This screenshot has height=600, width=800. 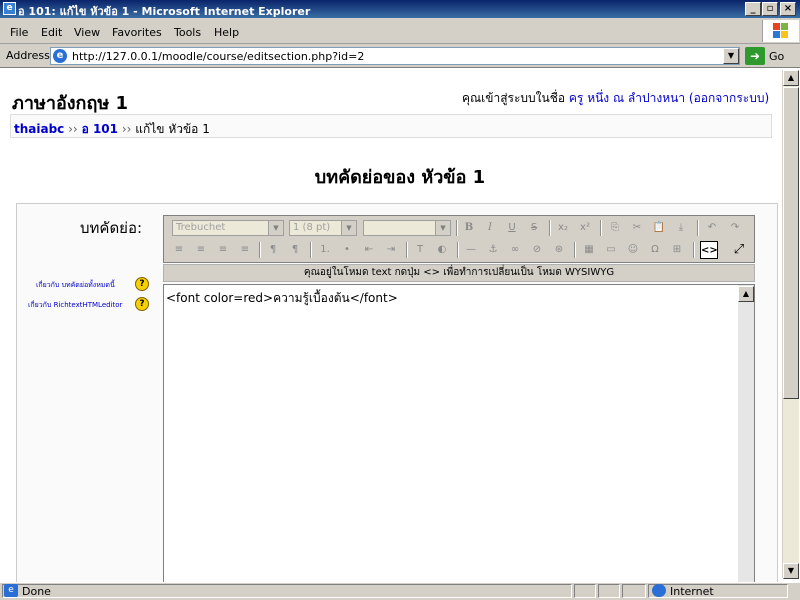 I want to click on help-link-richtext: เกี่ยวกับ RichtextHTMLeditor, so click(x=75, y=305).